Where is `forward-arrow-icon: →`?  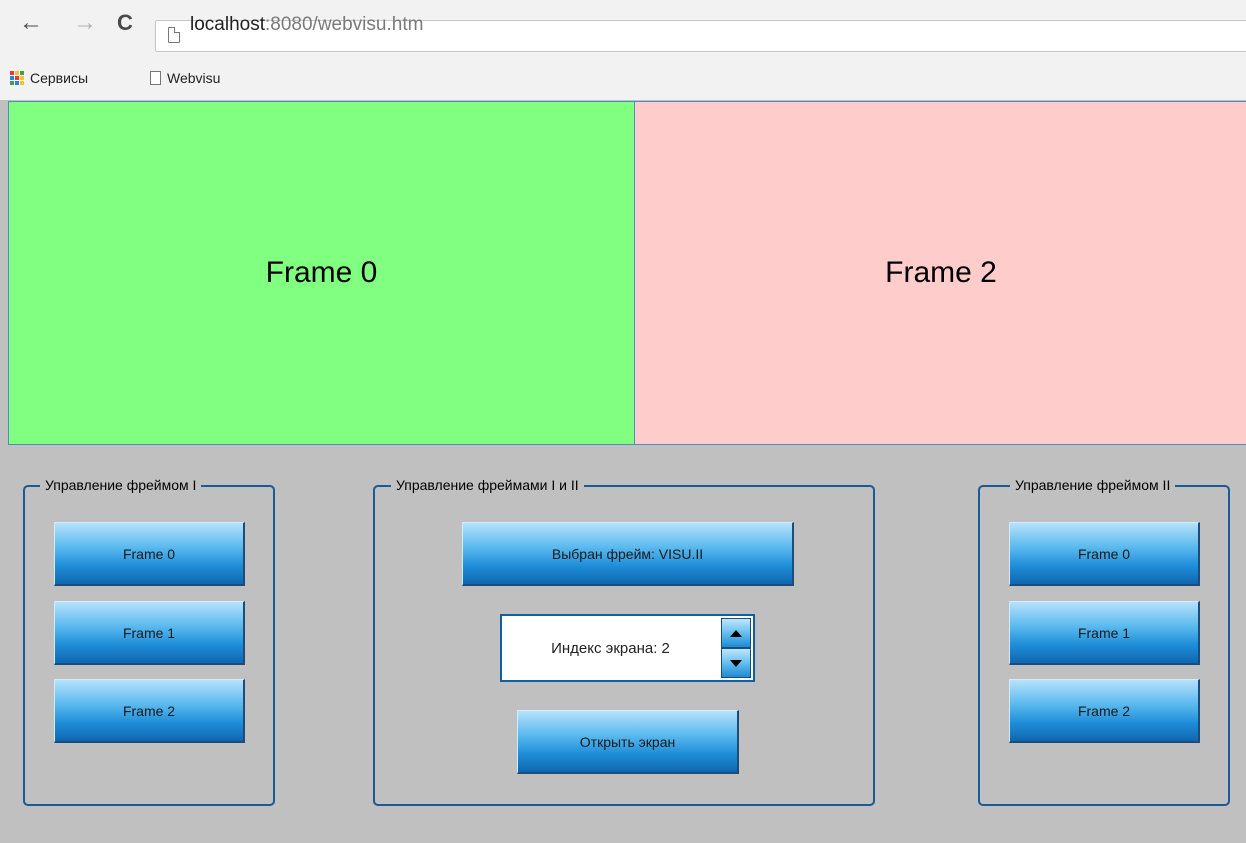
forward-arrow-icon: → is located at coordinates (85, 23).